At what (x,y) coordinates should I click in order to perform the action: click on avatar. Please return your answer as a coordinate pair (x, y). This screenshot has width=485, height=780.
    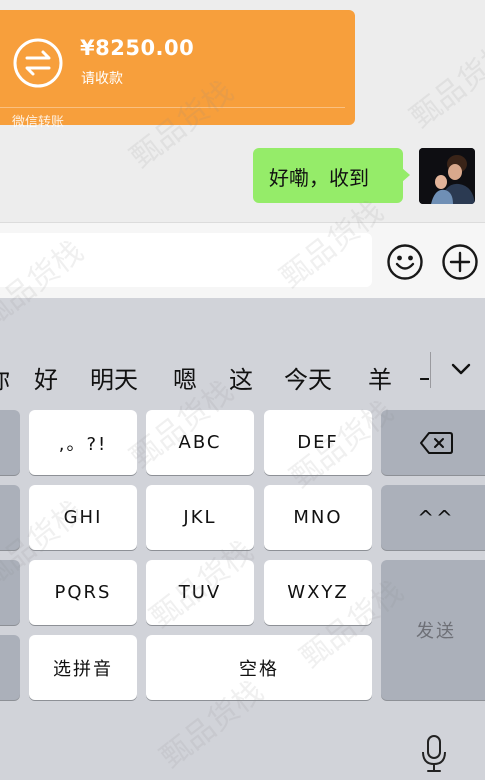
    Looking at the image, I should click on (447, 176).